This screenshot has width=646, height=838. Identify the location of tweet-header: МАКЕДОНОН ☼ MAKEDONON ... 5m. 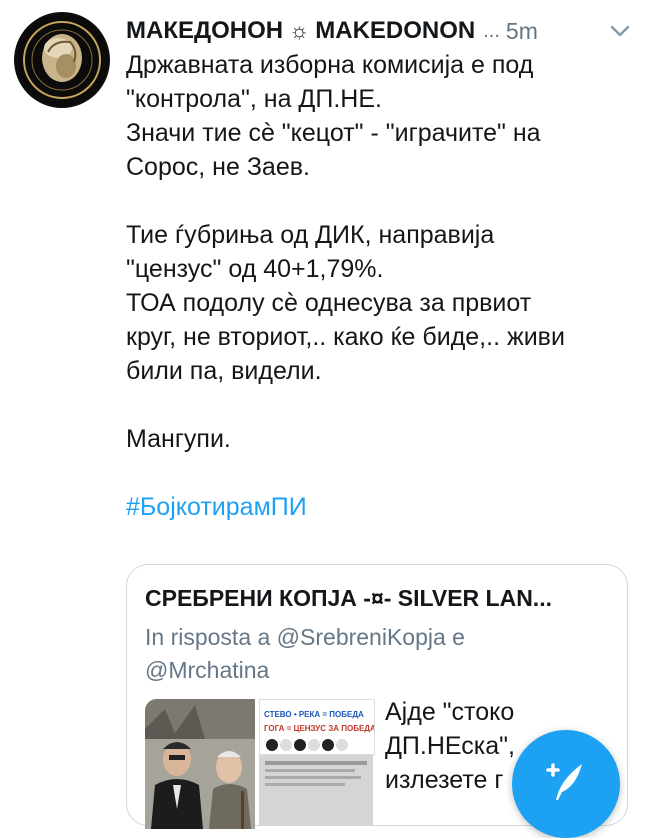
(378, 31).